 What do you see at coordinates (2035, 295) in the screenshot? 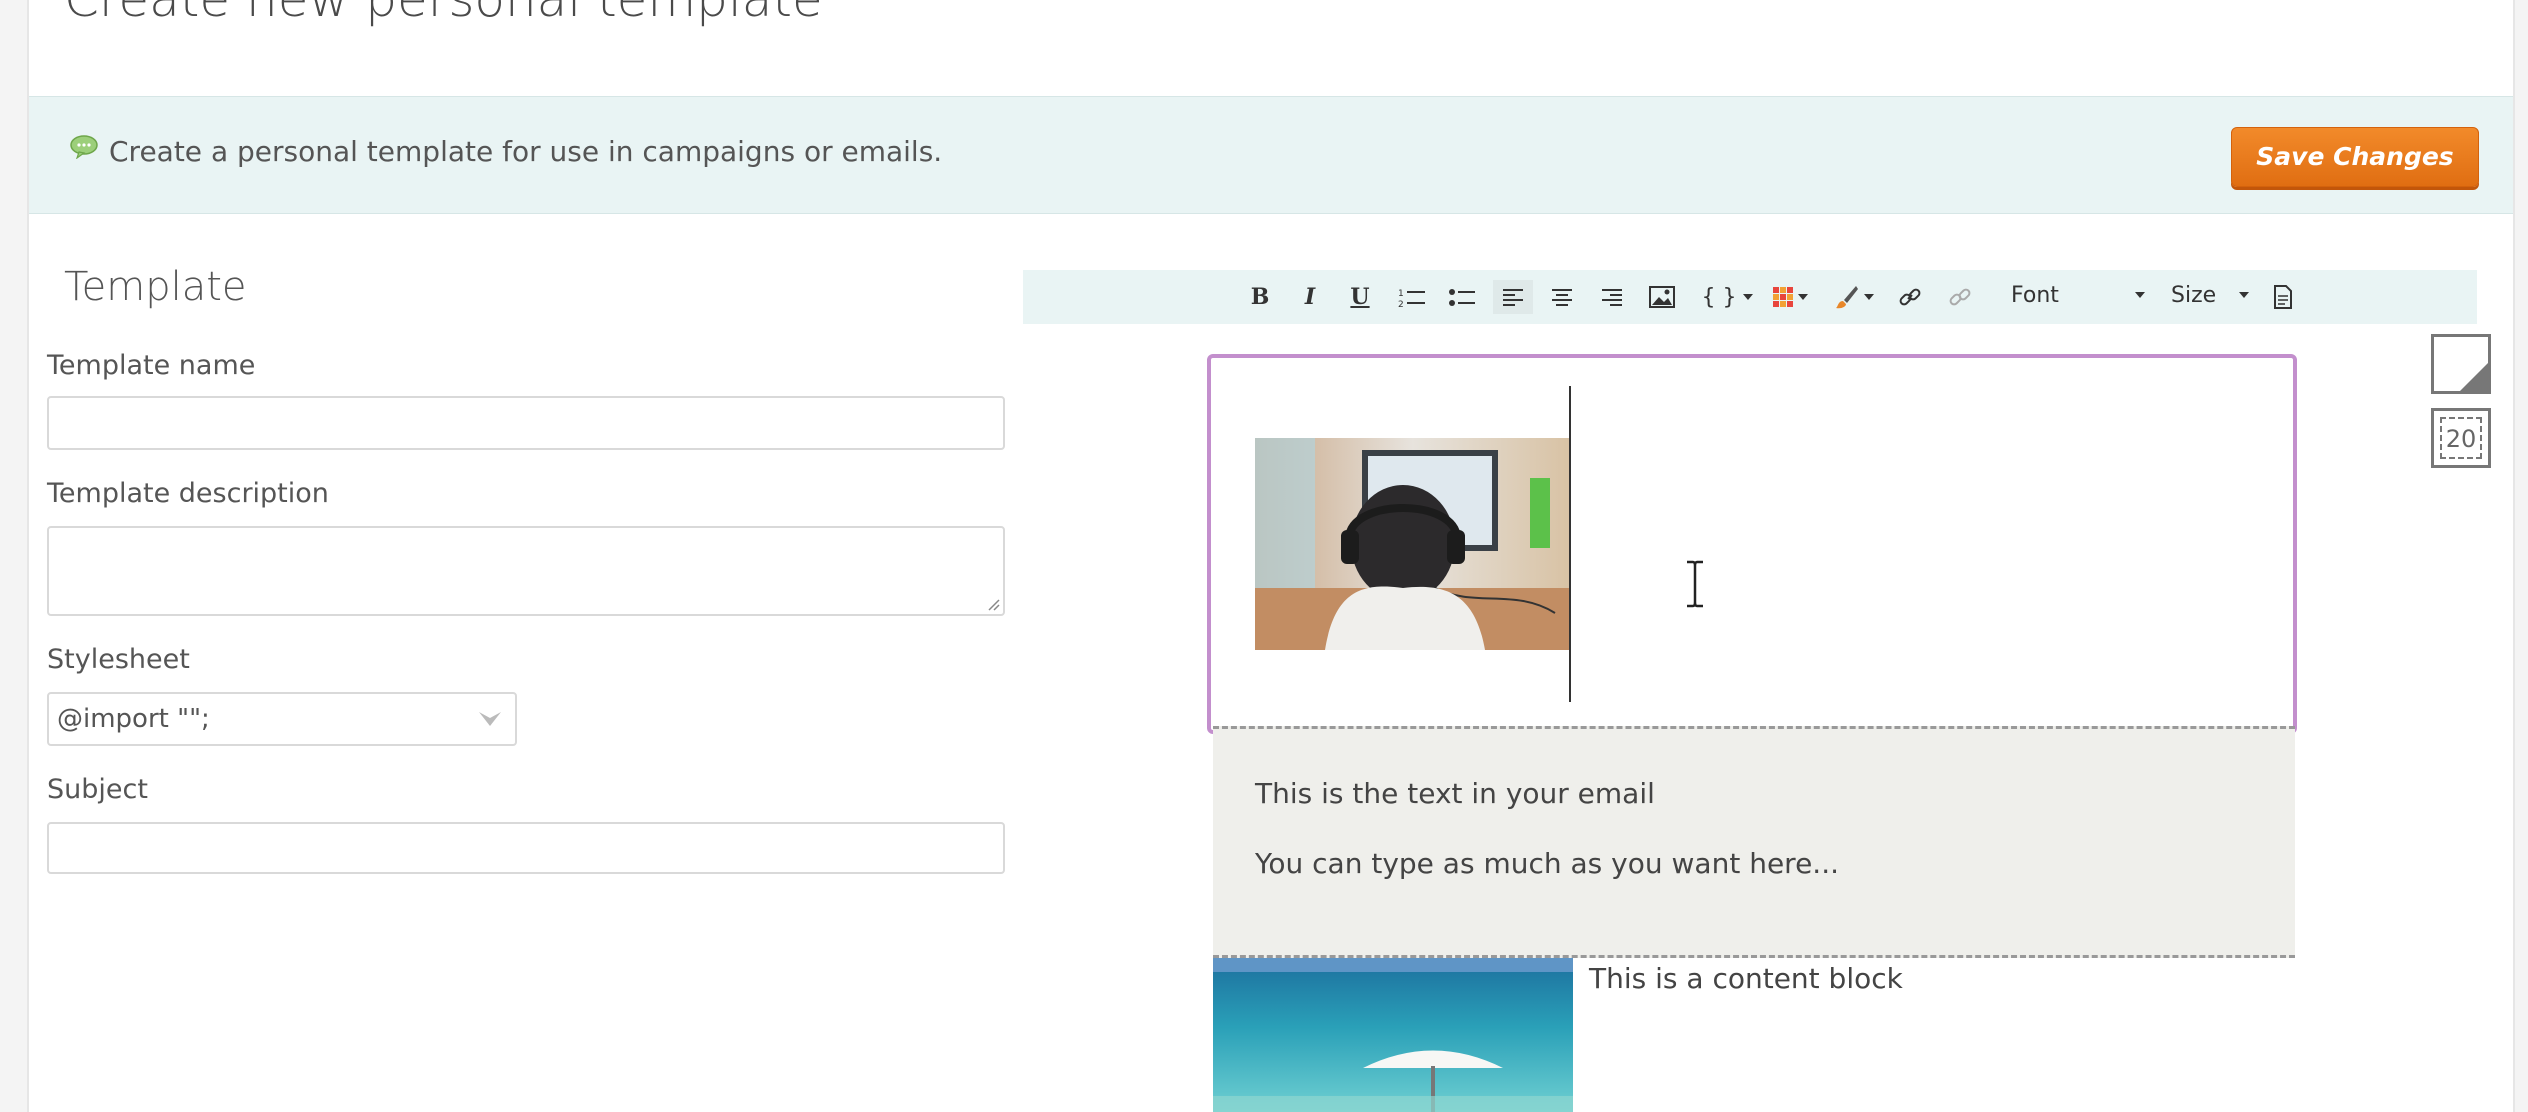
I see `font-dropdown-label: Font` at bounding box center [2035, 295].